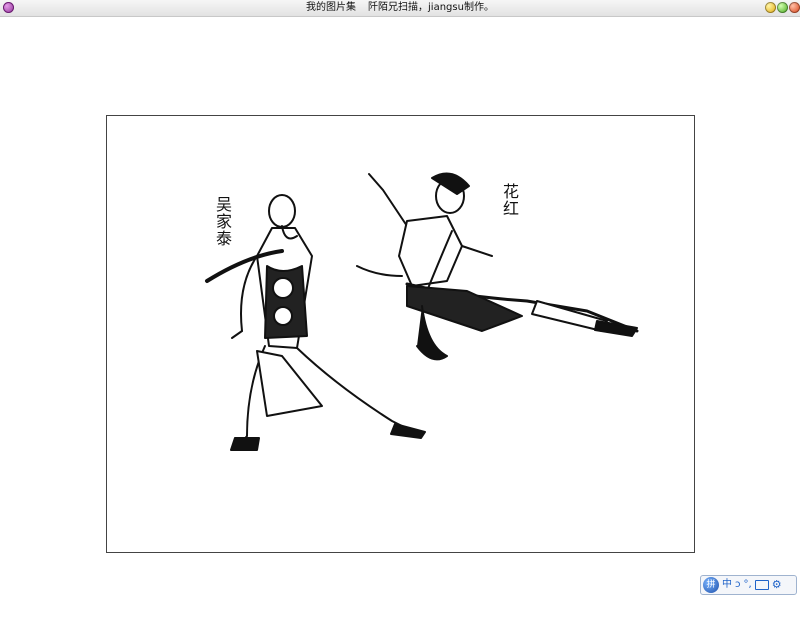  What do you see at coordinates (777, 585) in the screenshot?
I see `gear-icon: ⚙` at bounding box center [777, 585].